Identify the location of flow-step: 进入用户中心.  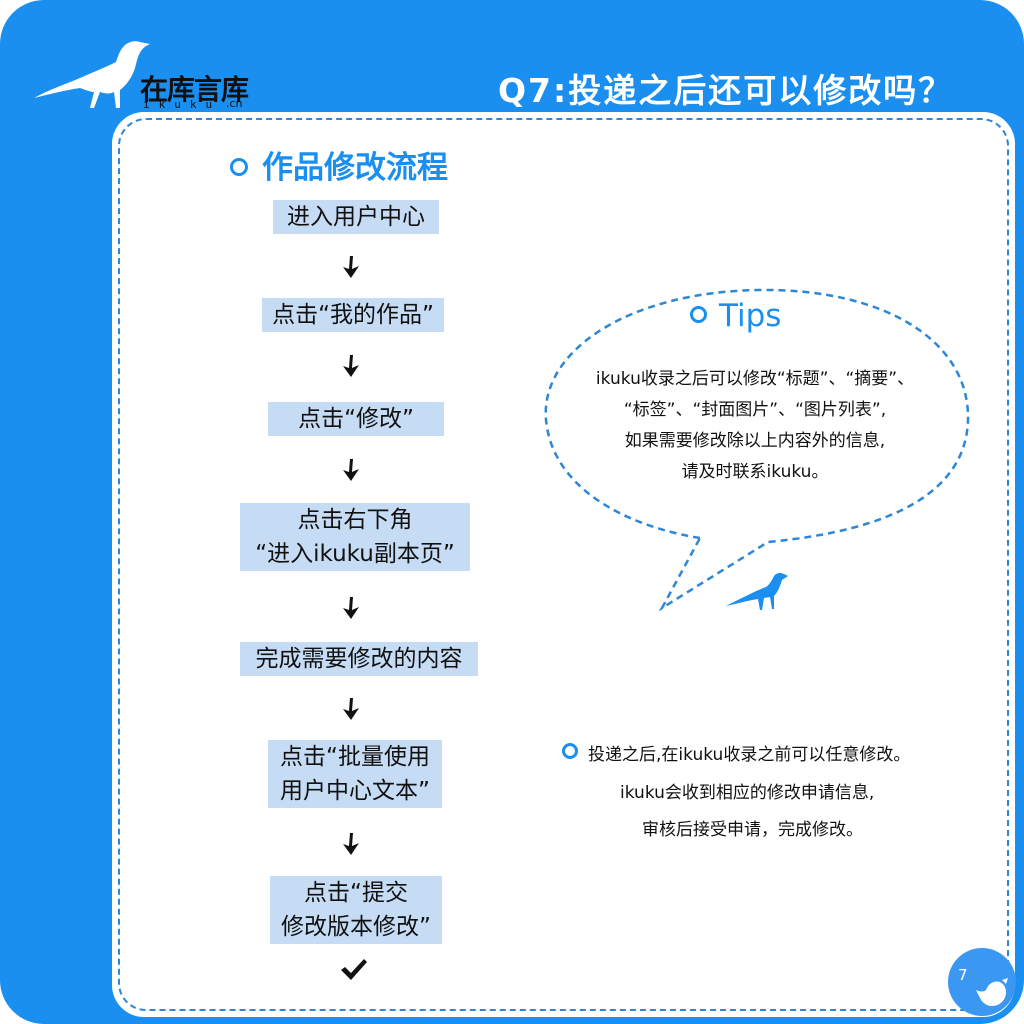
(356, 217).